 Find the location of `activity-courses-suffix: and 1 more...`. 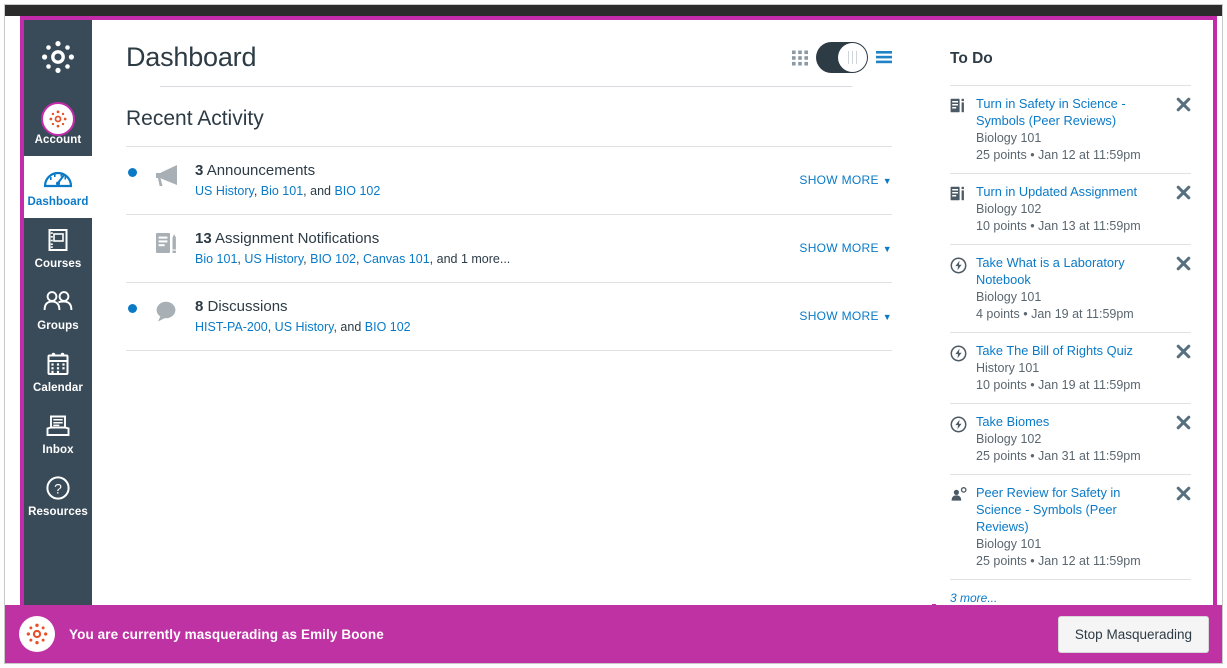

activity-courses-suffix: and 1 more... is located at coordinates (473, 259).